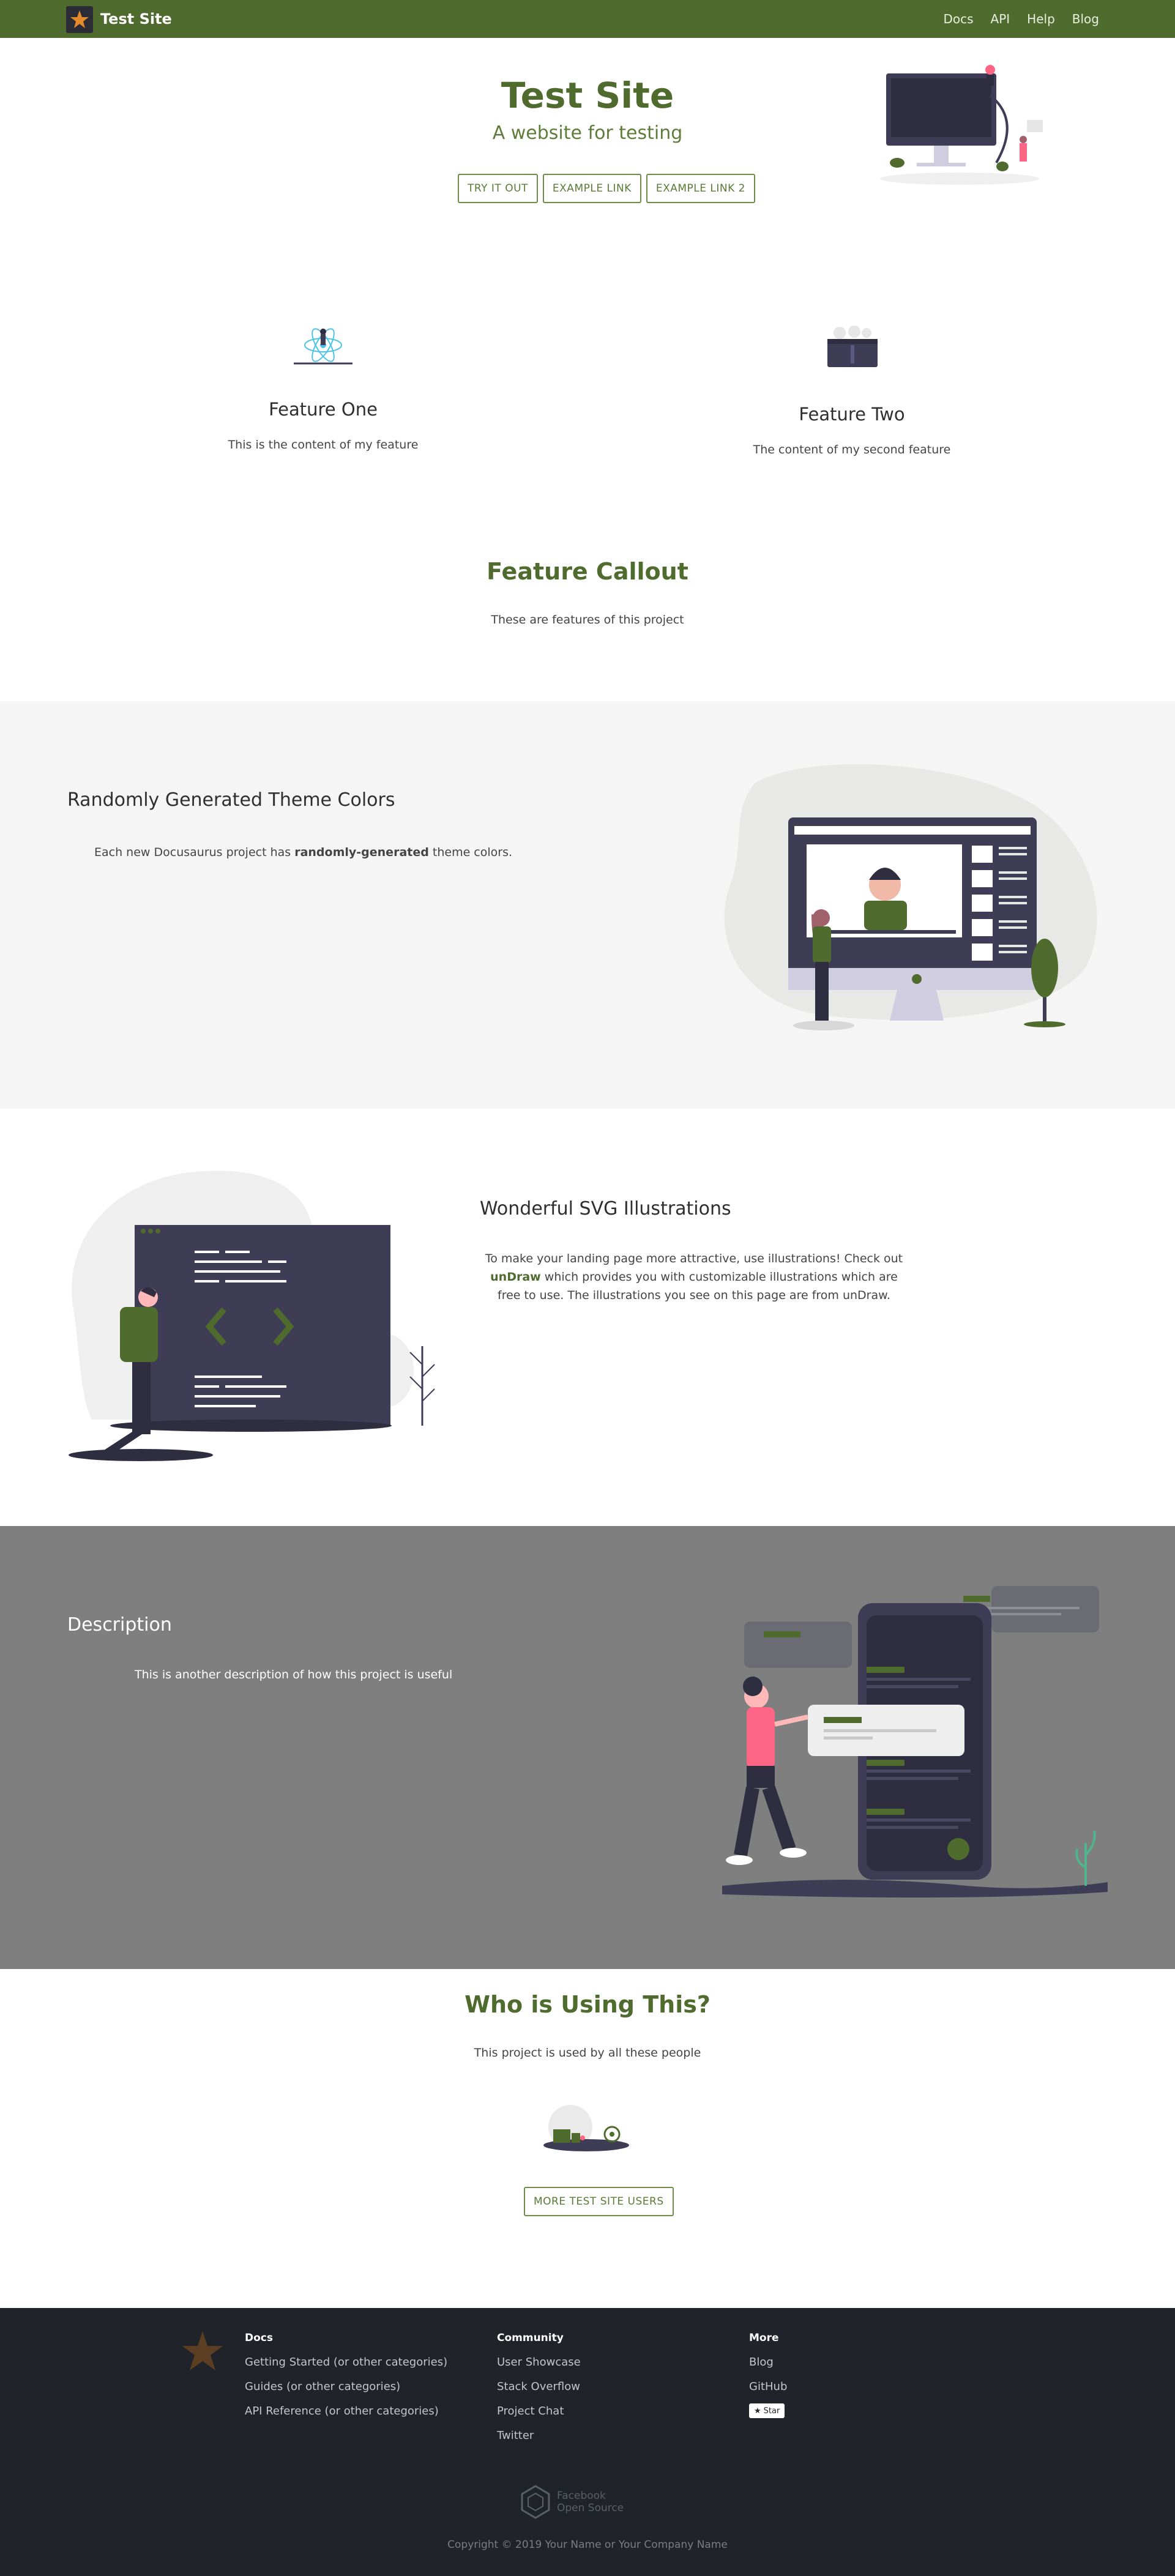  What do you see at coordinates (757, 2411) in the screenshot?
I see `star-icon: ★` at bounding box center [757, 2411].